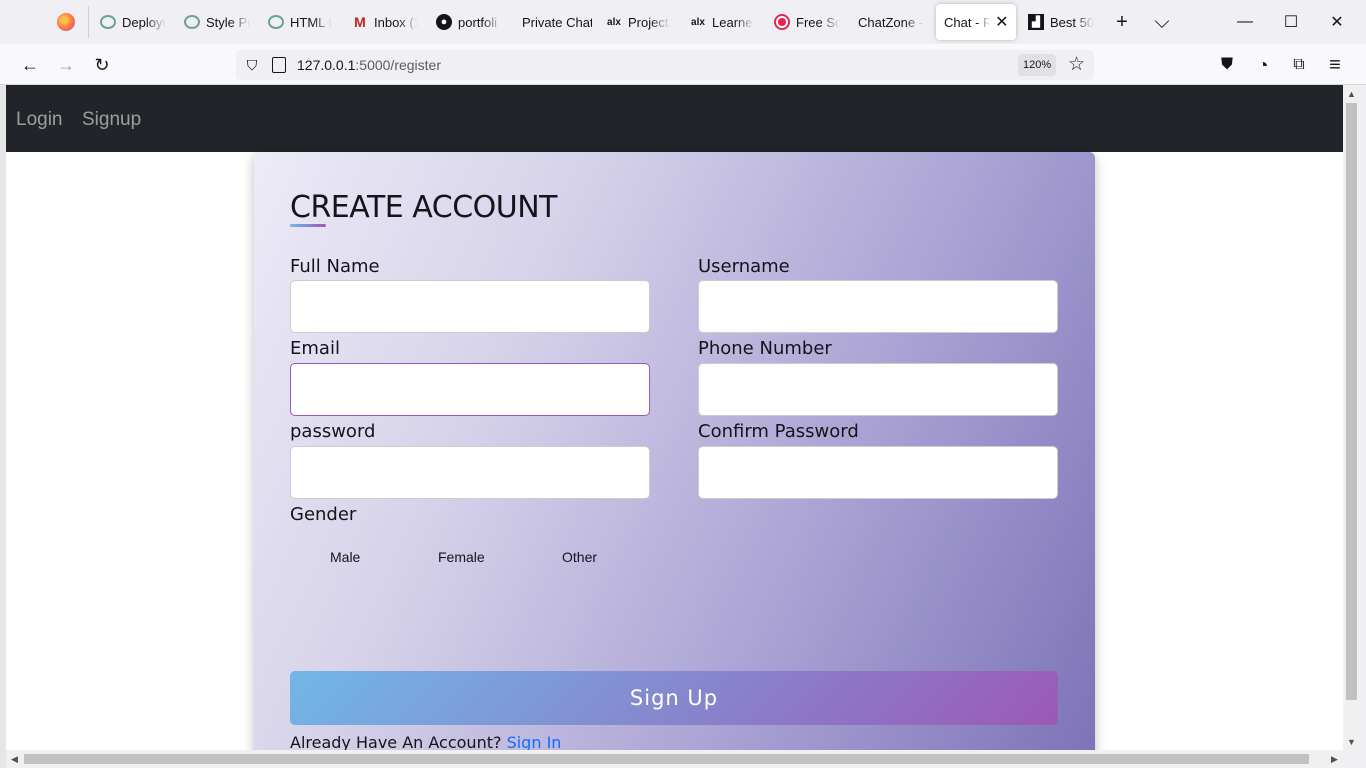 The image size is (1366, 768). I want to click on tab-label: ChatZone -, so click(891, 22).